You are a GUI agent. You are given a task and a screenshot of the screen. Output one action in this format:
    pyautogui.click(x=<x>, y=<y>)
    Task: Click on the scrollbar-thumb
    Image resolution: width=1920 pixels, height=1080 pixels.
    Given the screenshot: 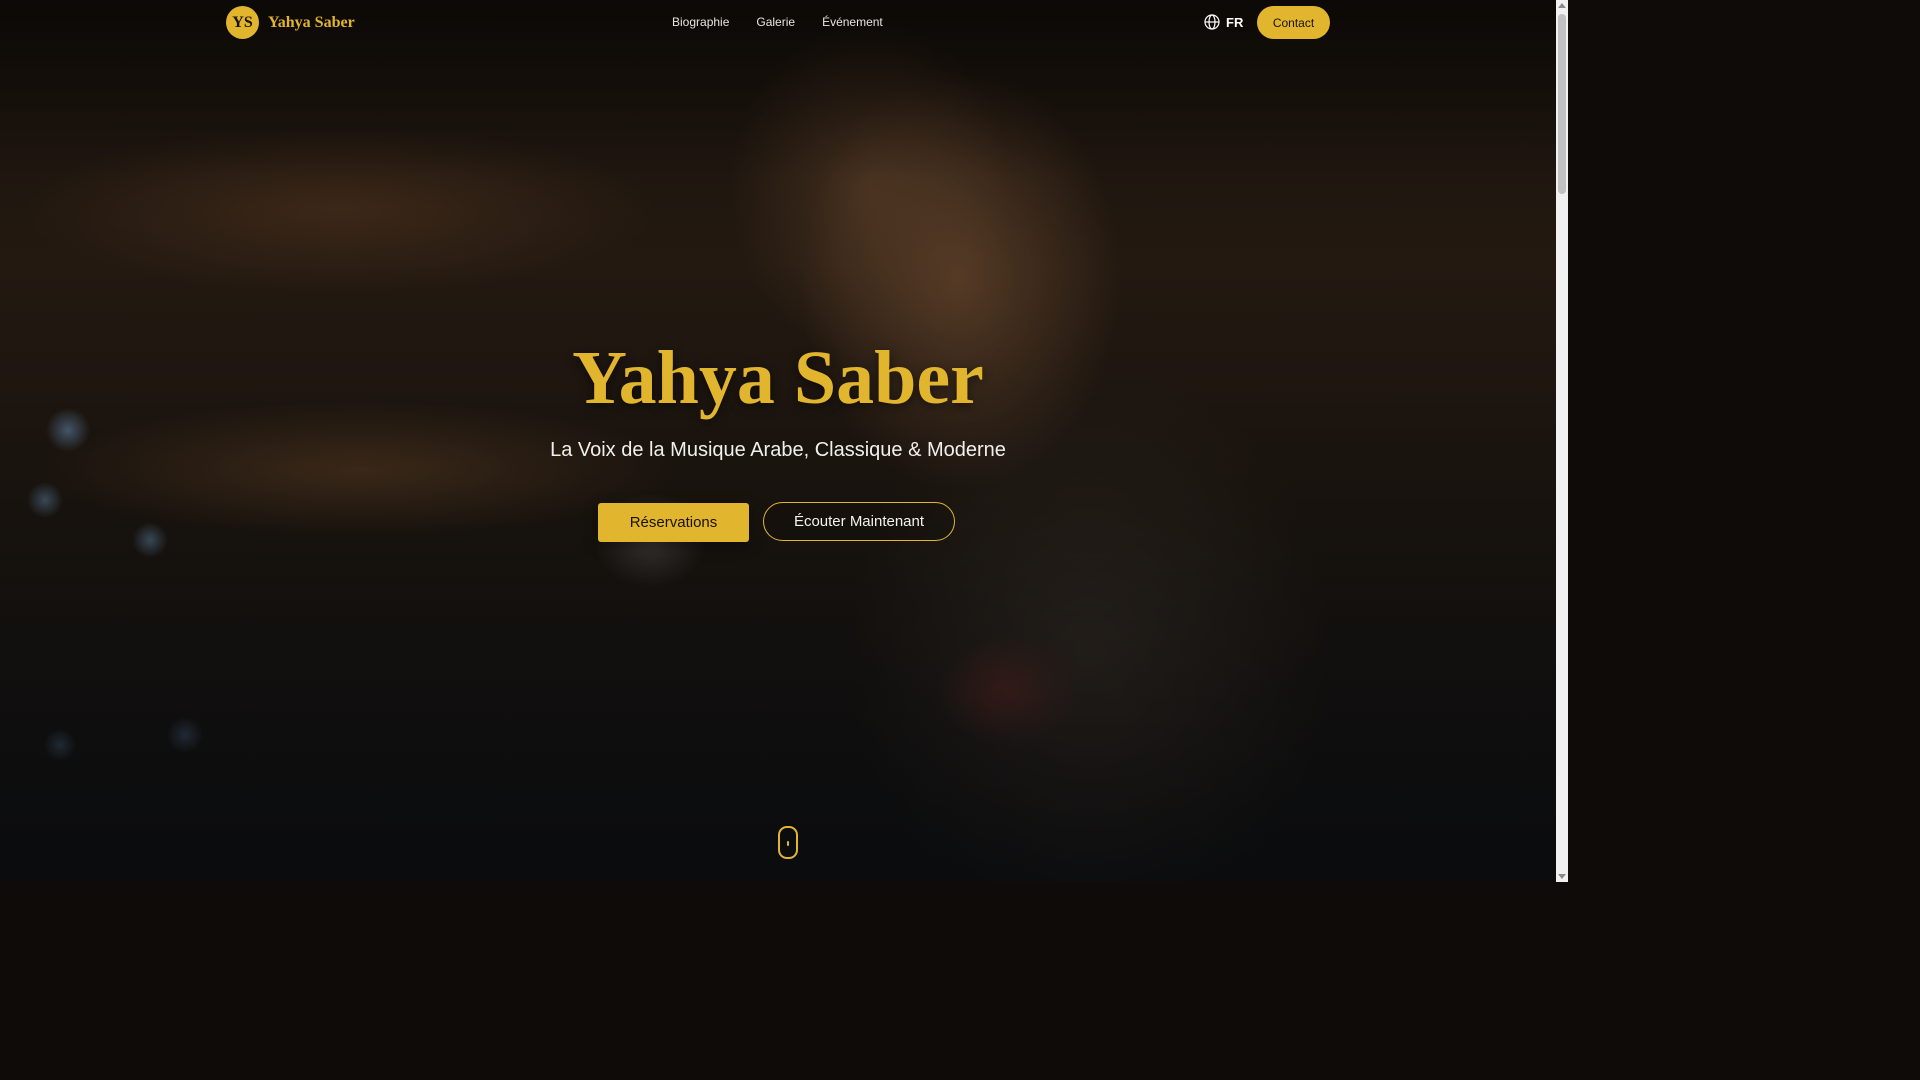 What is the action you would take?
    pyautogui.click(x=1562, y=104)
    